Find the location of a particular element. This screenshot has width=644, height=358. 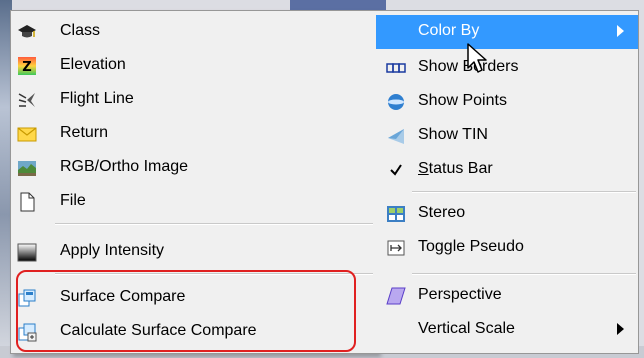

elevation-z-icon: Z is located at coordinates (27, 66).